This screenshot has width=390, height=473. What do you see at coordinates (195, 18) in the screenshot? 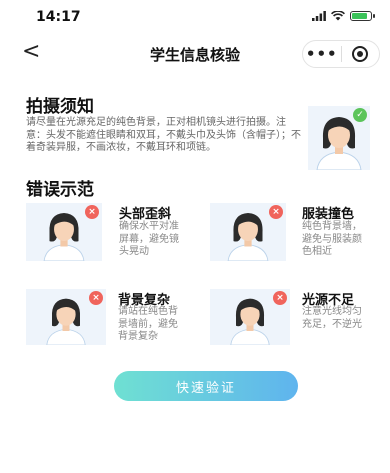
I see `status-bar: 14:17` at bounding box center [195, 18].